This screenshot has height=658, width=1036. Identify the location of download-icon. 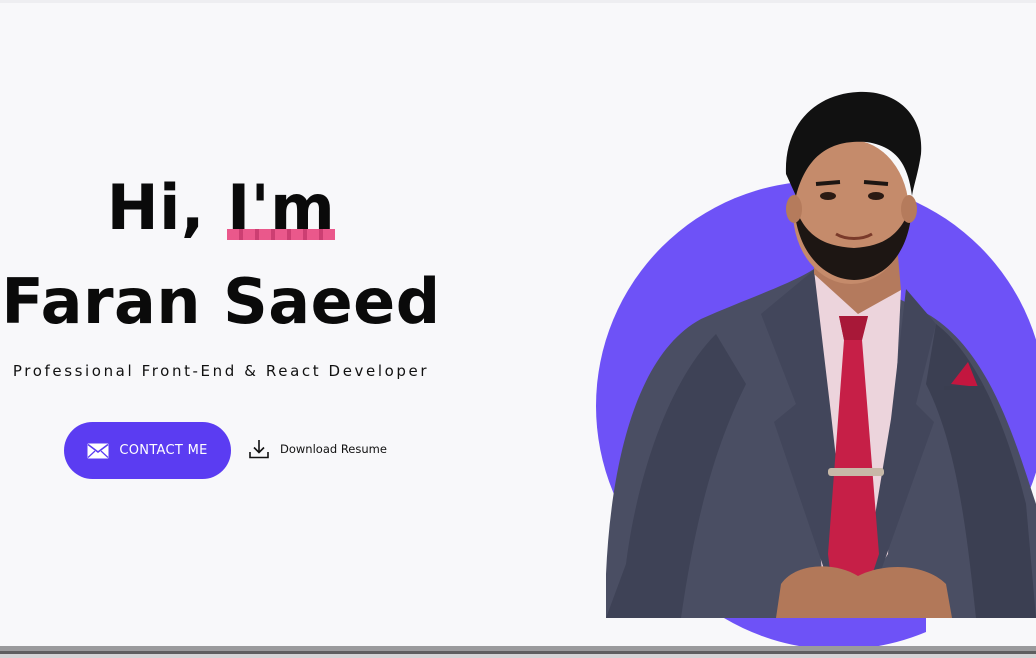
(259, 449).